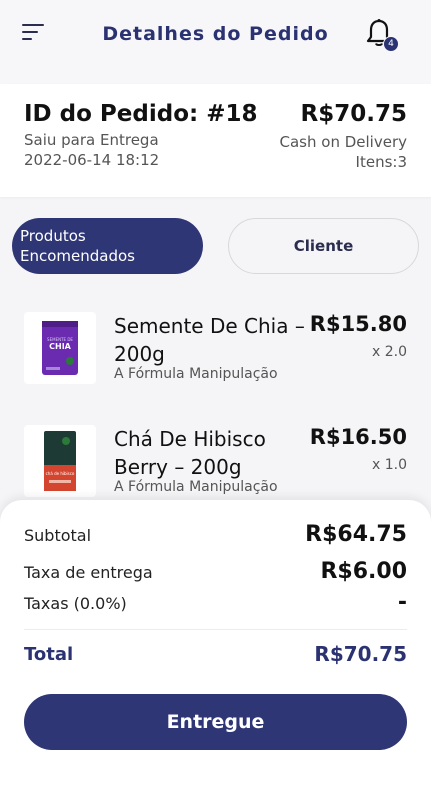  What do you see at coordinates (190, 453) in the screenshot?
I see `product-name: Chá De Hibisco Berry – 200g` at bounding box center [190, 453].